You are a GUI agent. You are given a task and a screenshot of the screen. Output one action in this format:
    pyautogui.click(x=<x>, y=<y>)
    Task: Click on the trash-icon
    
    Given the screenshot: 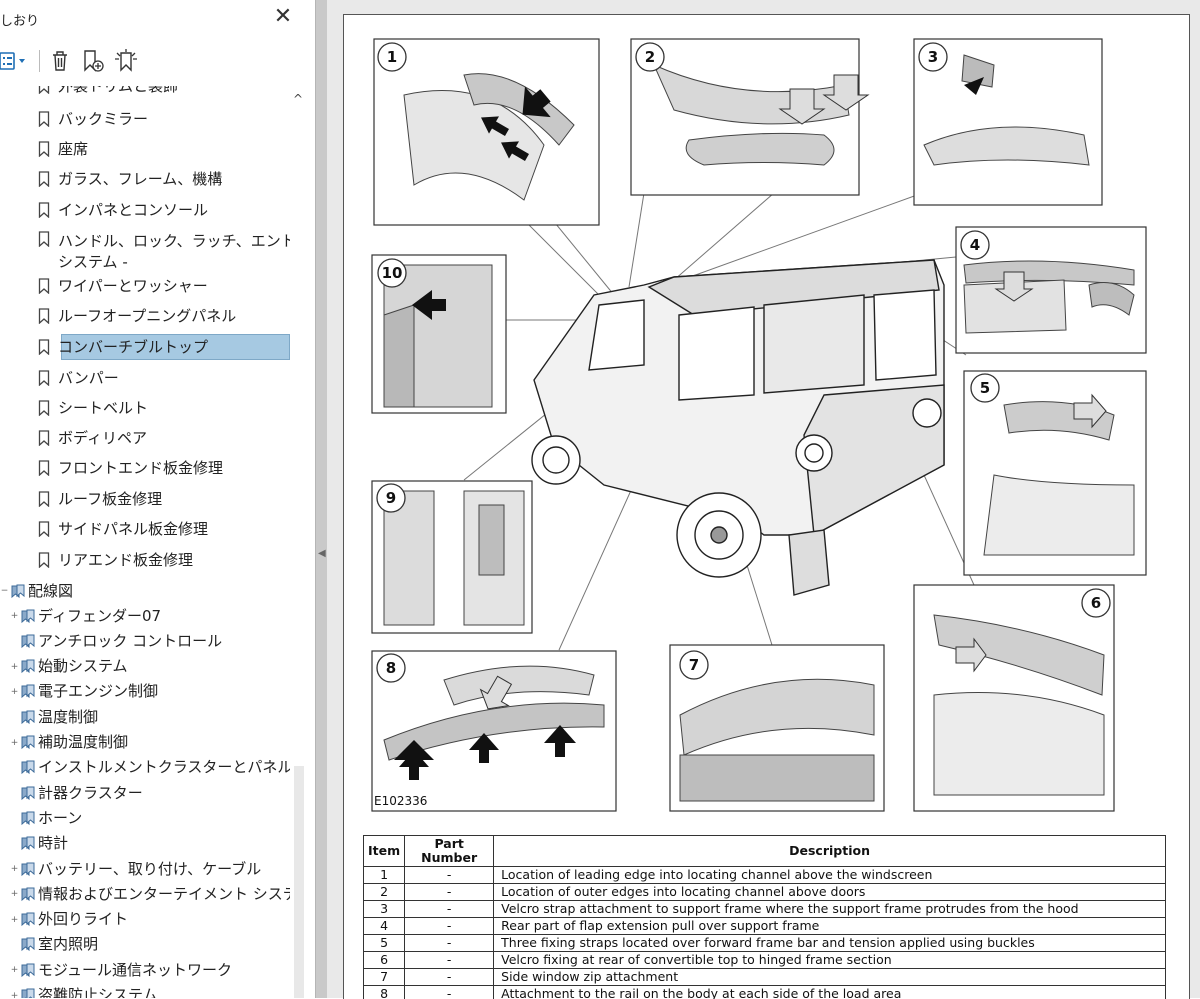 What is the action you would take?
    pyautogui.click(x=60, y=61)
    